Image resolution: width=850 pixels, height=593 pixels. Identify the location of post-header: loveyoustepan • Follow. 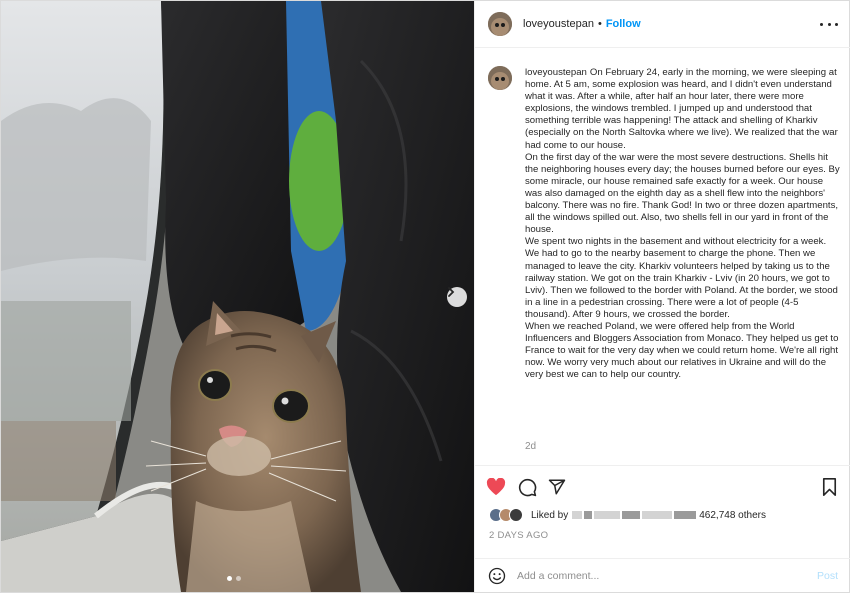
(662, 24).